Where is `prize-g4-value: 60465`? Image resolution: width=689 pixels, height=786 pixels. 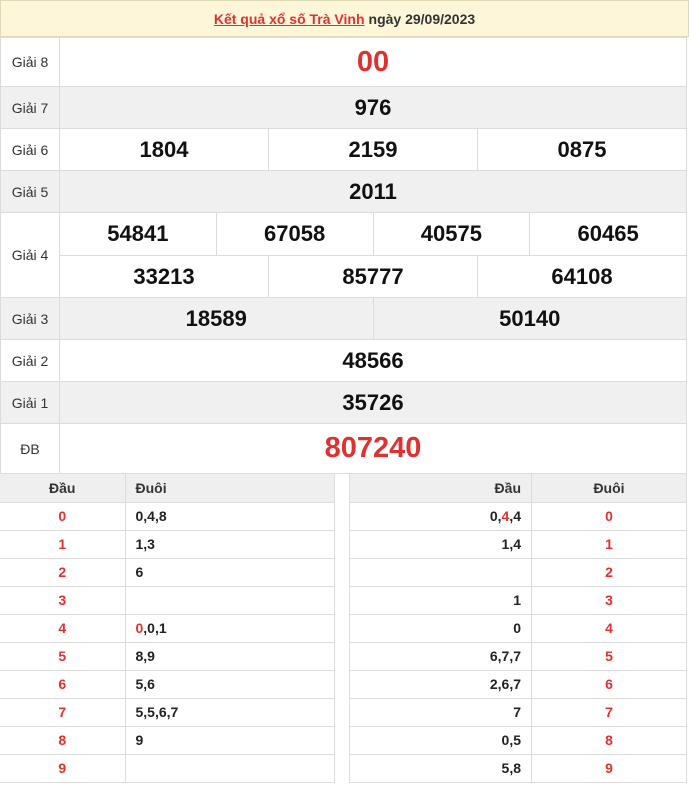 prize-g4-value: 60465 is located at coordinates (608, 233).